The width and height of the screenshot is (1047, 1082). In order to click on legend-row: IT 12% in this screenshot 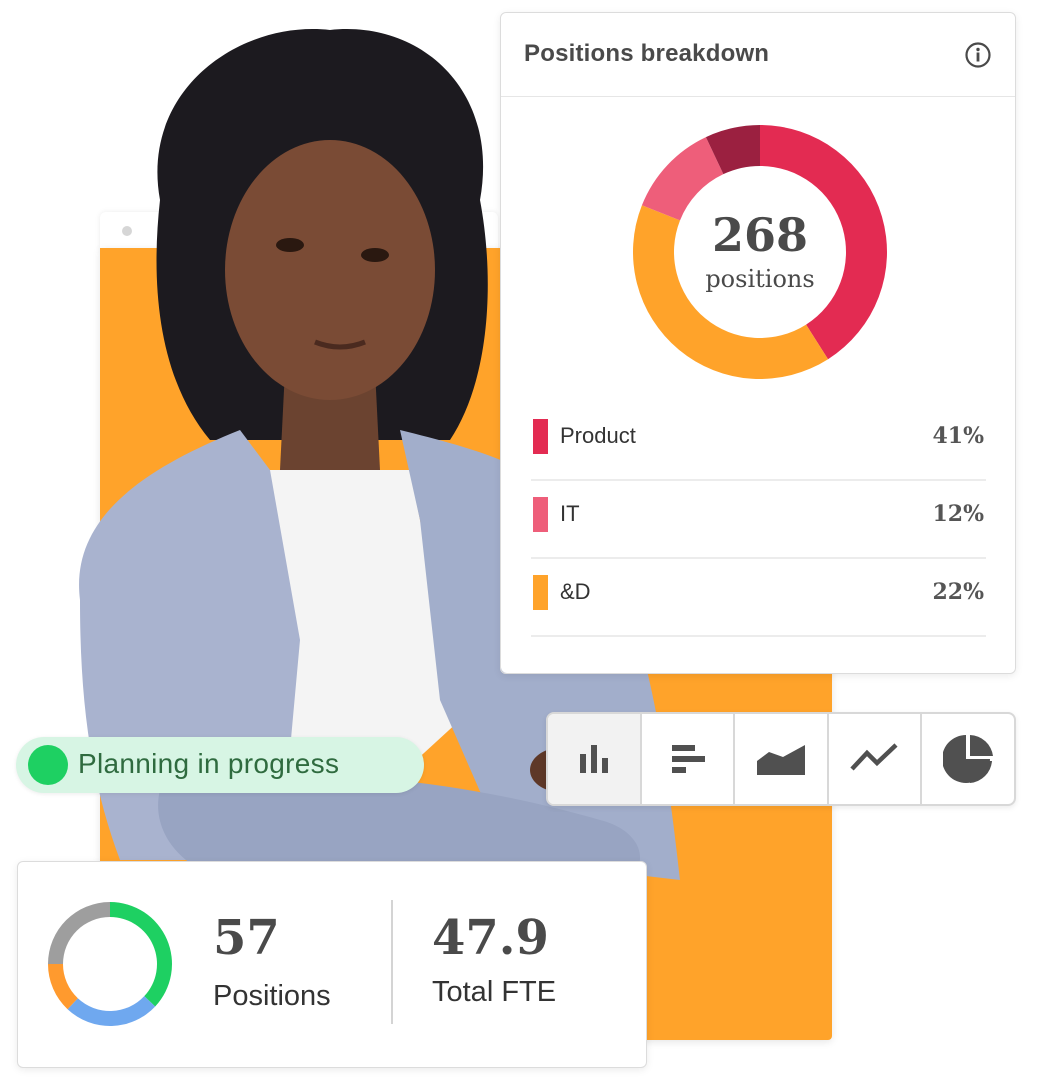, I will do `click(758, 520)`.